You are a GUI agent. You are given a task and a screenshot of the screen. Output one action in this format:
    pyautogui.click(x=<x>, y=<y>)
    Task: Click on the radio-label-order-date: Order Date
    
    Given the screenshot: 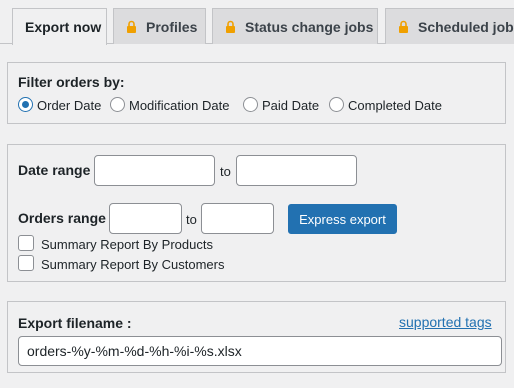 What is the action you would take?
    pyautogui.click(x=69, y=105)
    